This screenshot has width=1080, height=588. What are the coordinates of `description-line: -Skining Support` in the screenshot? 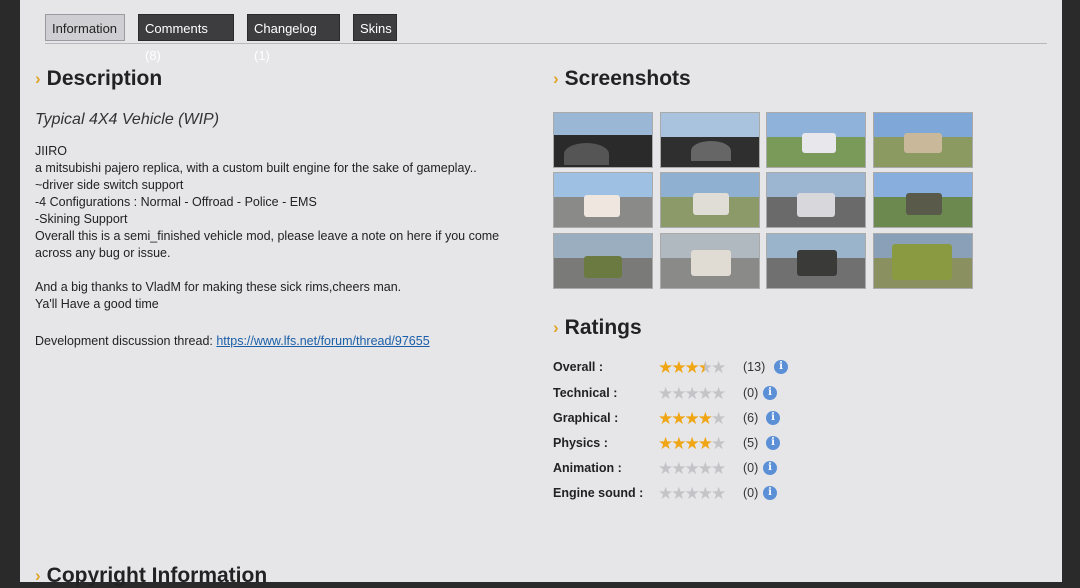 It's located at (81, 219).